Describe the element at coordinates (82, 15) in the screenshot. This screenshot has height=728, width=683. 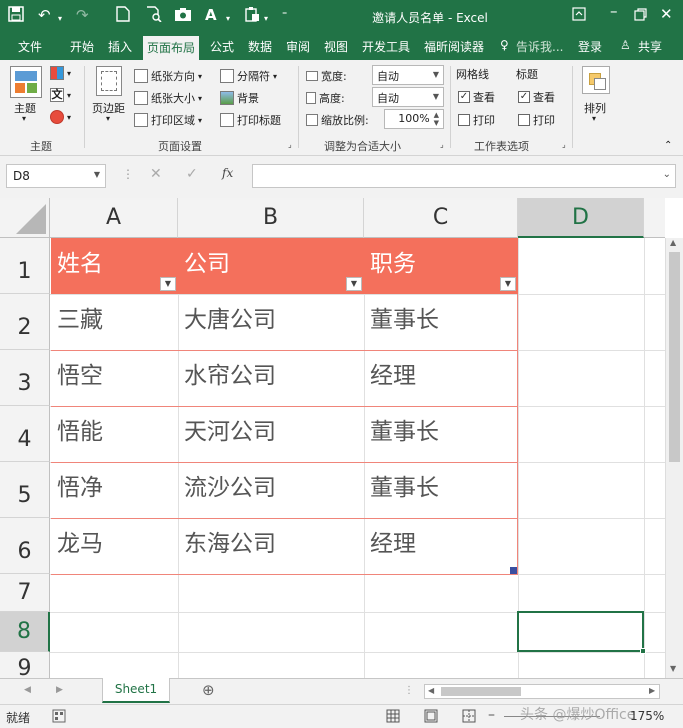
I see `redo-icon: ↷` at that location.